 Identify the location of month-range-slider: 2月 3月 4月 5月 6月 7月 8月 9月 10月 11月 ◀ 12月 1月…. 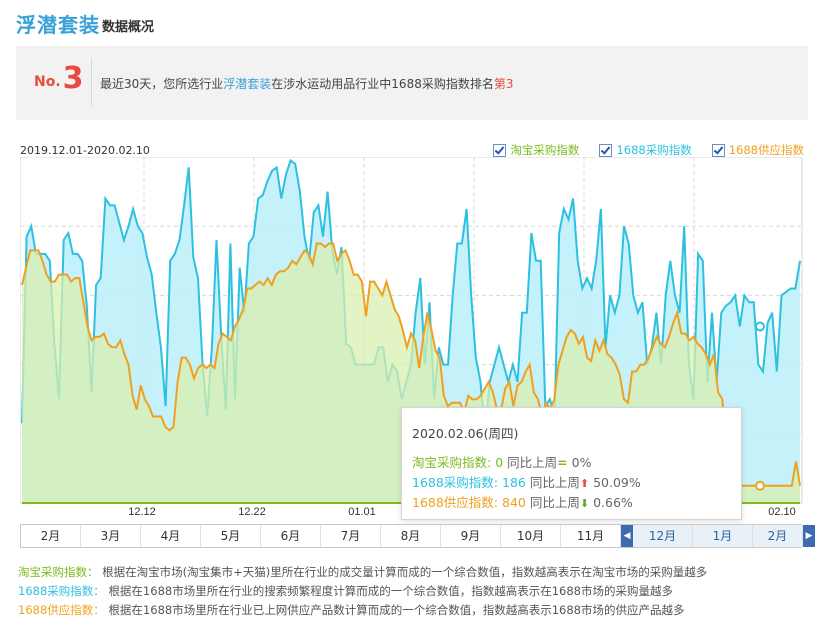
(417, 536).